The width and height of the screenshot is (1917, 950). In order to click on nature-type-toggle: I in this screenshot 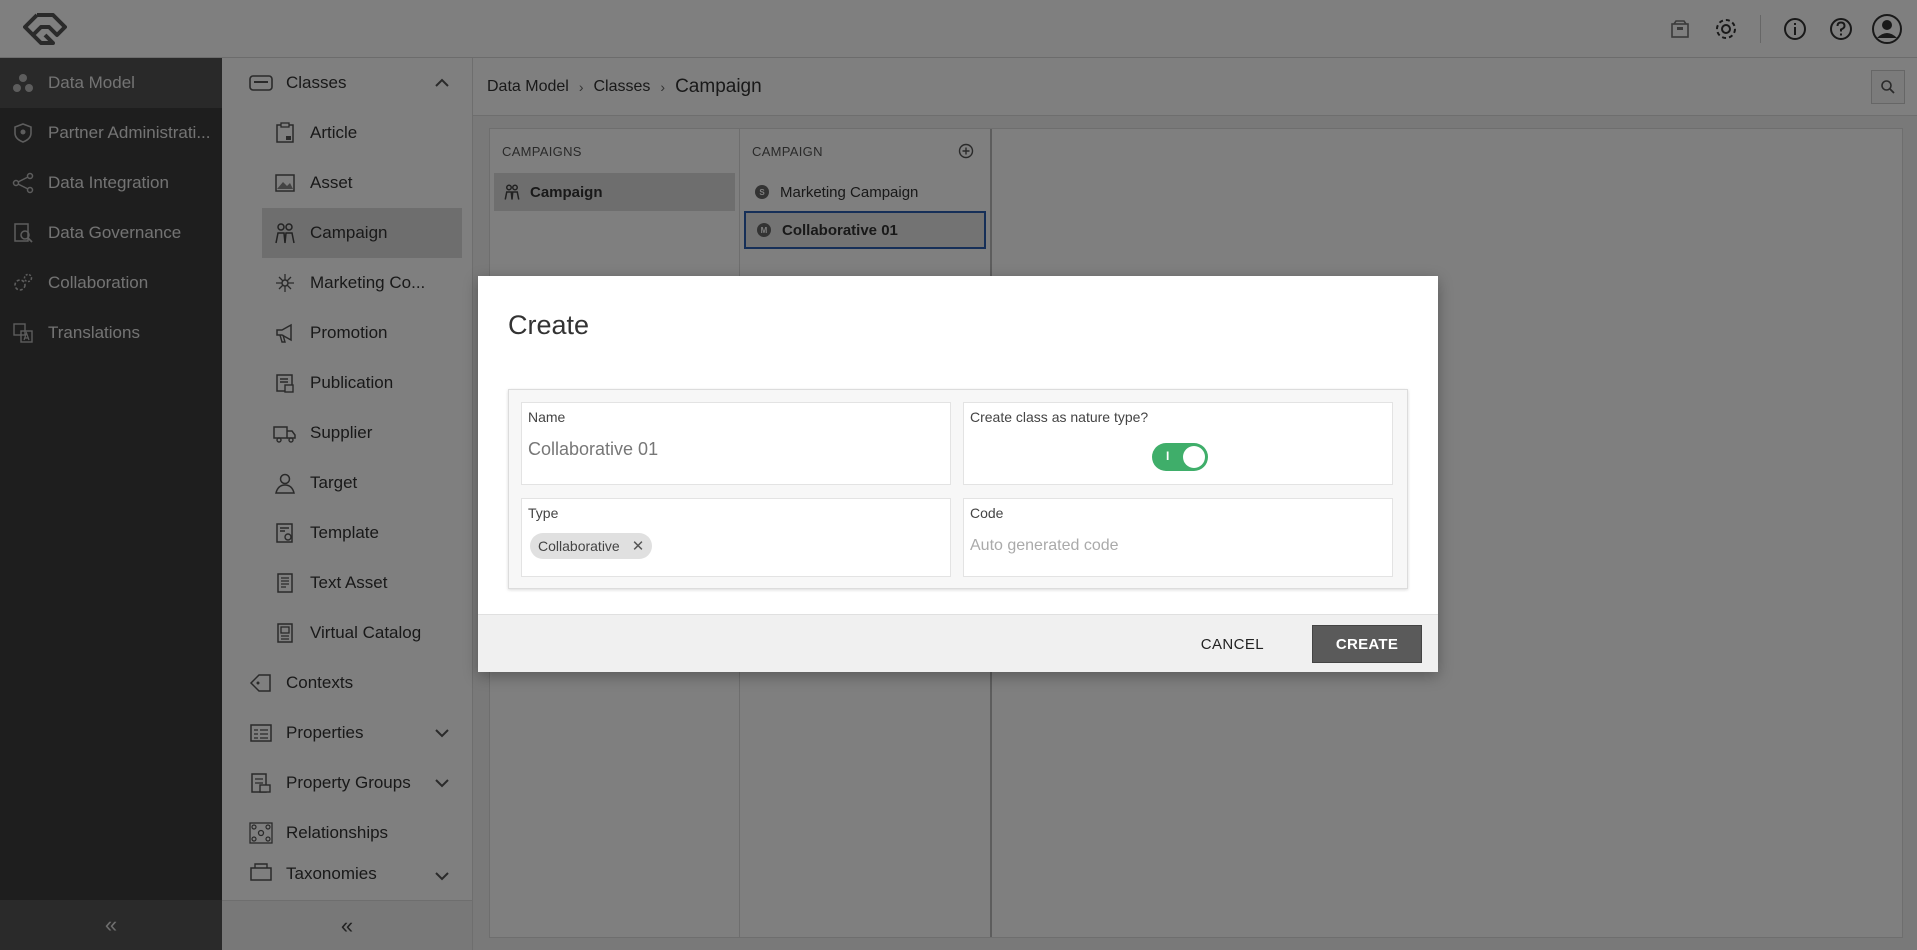, I will do `click(1180, 457)`.